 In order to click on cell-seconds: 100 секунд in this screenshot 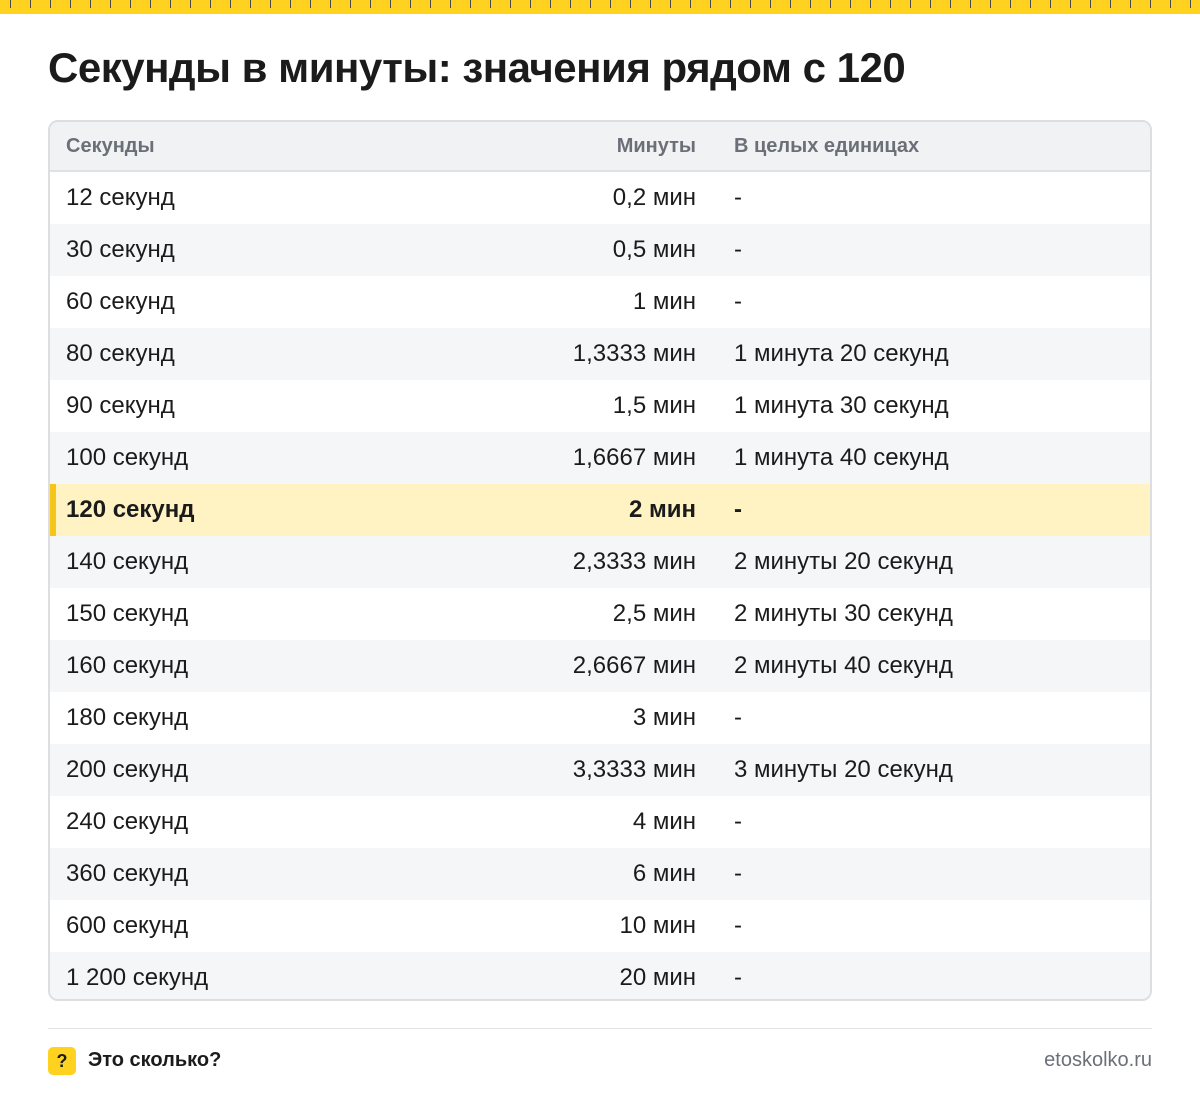, I will do `click(127, 457)`.